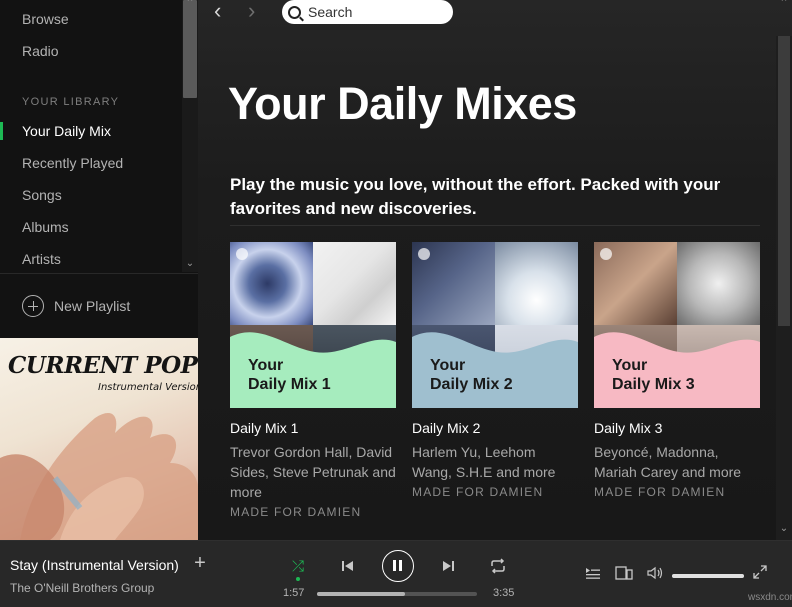 The width and height of the screenshot is (792, 607). I want to click on sidebar-item-your-daily-mix: Your Daily Mix, so click(66, 131).